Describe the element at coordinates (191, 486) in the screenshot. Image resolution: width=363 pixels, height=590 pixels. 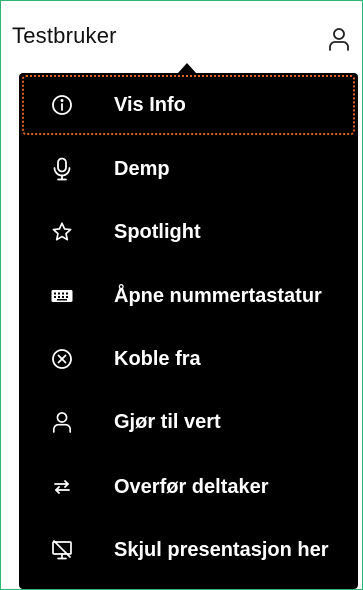
I see `menu-item-label: Overfør deltaker` at that location.